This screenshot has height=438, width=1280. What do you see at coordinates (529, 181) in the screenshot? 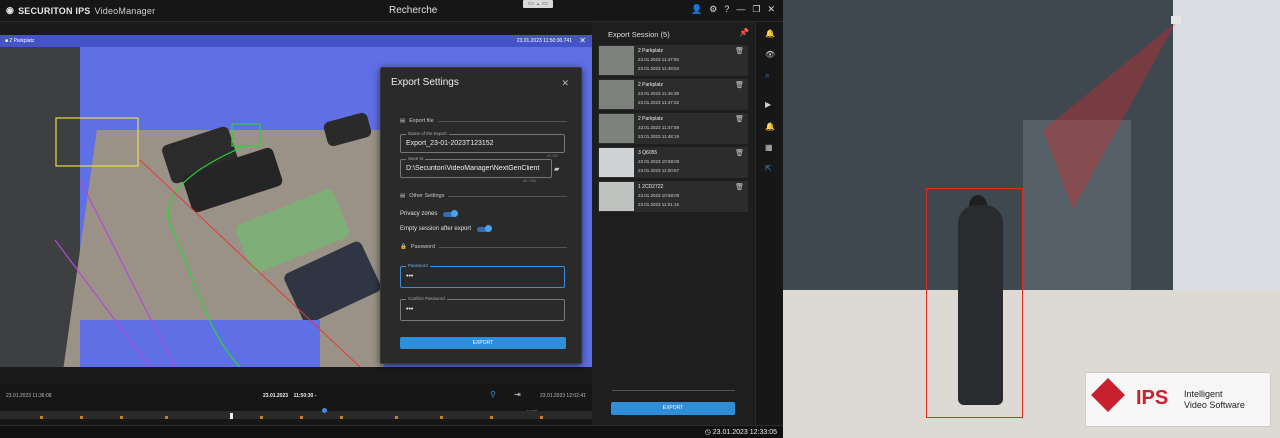
I see `save-counter: 40 / 255` at bounding box center [529, 181].